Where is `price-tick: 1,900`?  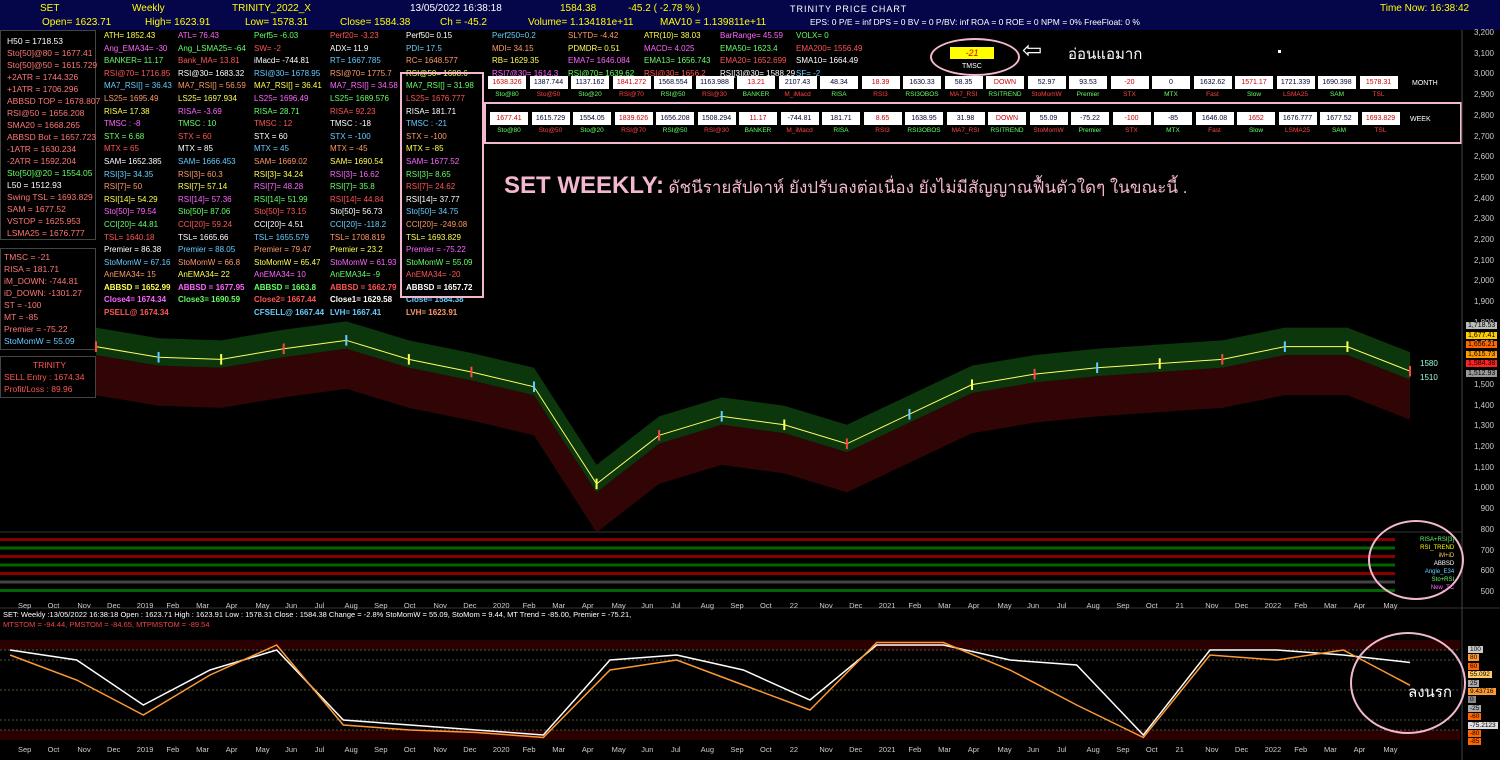 price-tick: 1,900 is located at coordinates (1483, 302).